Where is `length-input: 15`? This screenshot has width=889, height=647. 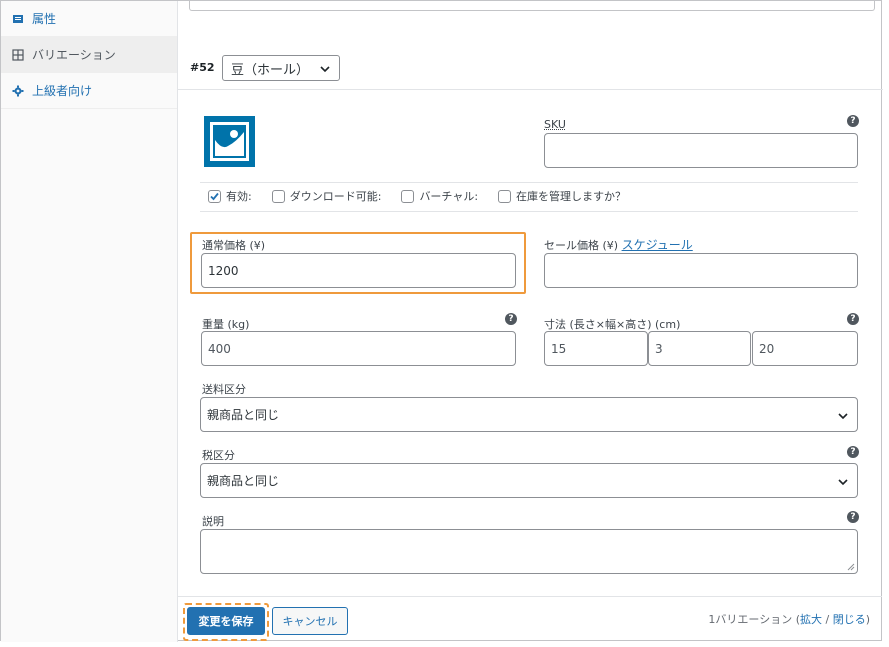 length-input: 15 is located at coordinates (596, 348).